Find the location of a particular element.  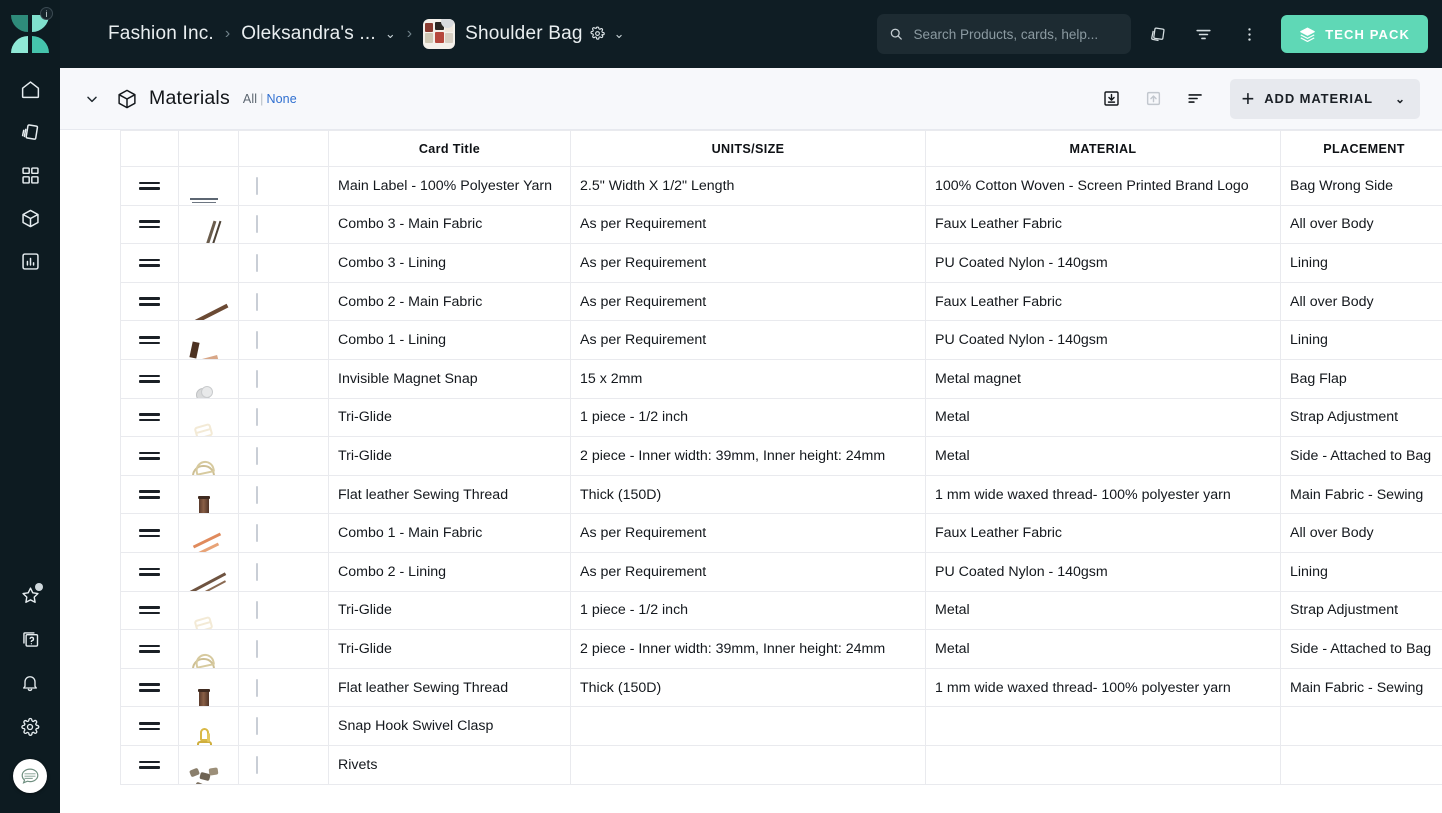

cell-card-title: Snap Hook Swivel Clasp is located at coordinates (449, 726).